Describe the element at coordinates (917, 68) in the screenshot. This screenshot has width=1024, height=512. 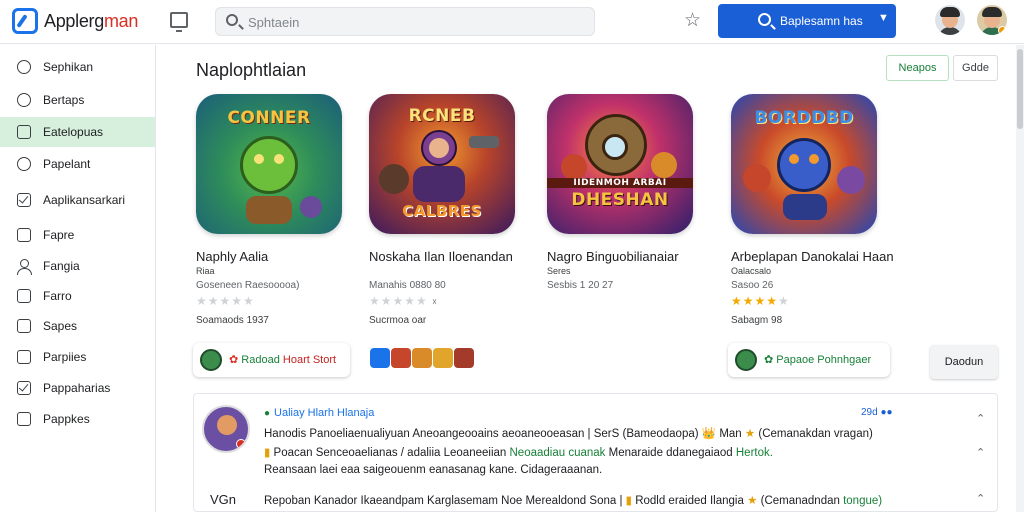
I see `filter-button: Neapos` at that location.